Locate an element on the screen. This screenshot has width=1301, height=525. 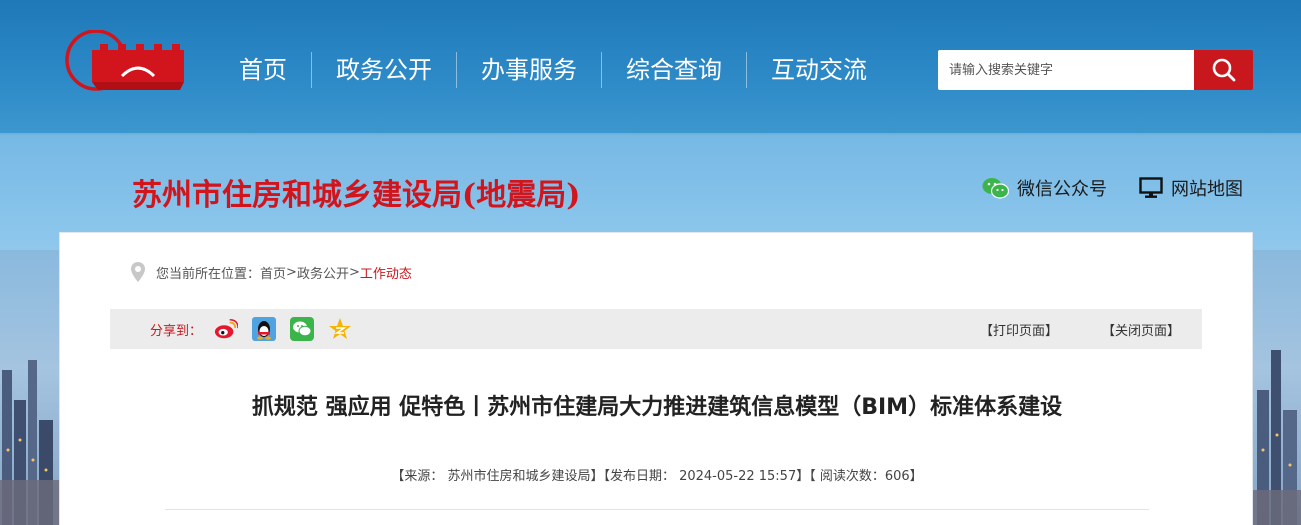
nav-item-services: 办事服务 is located at coordinates (529, 70).